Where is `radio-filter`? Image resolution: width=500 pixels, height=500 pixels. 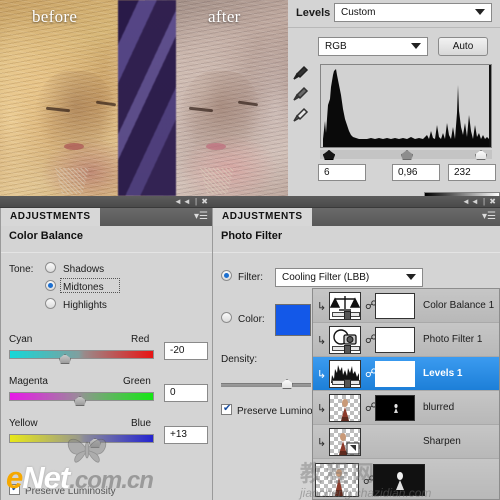 radio-filter is located at coordinates (226, 275).